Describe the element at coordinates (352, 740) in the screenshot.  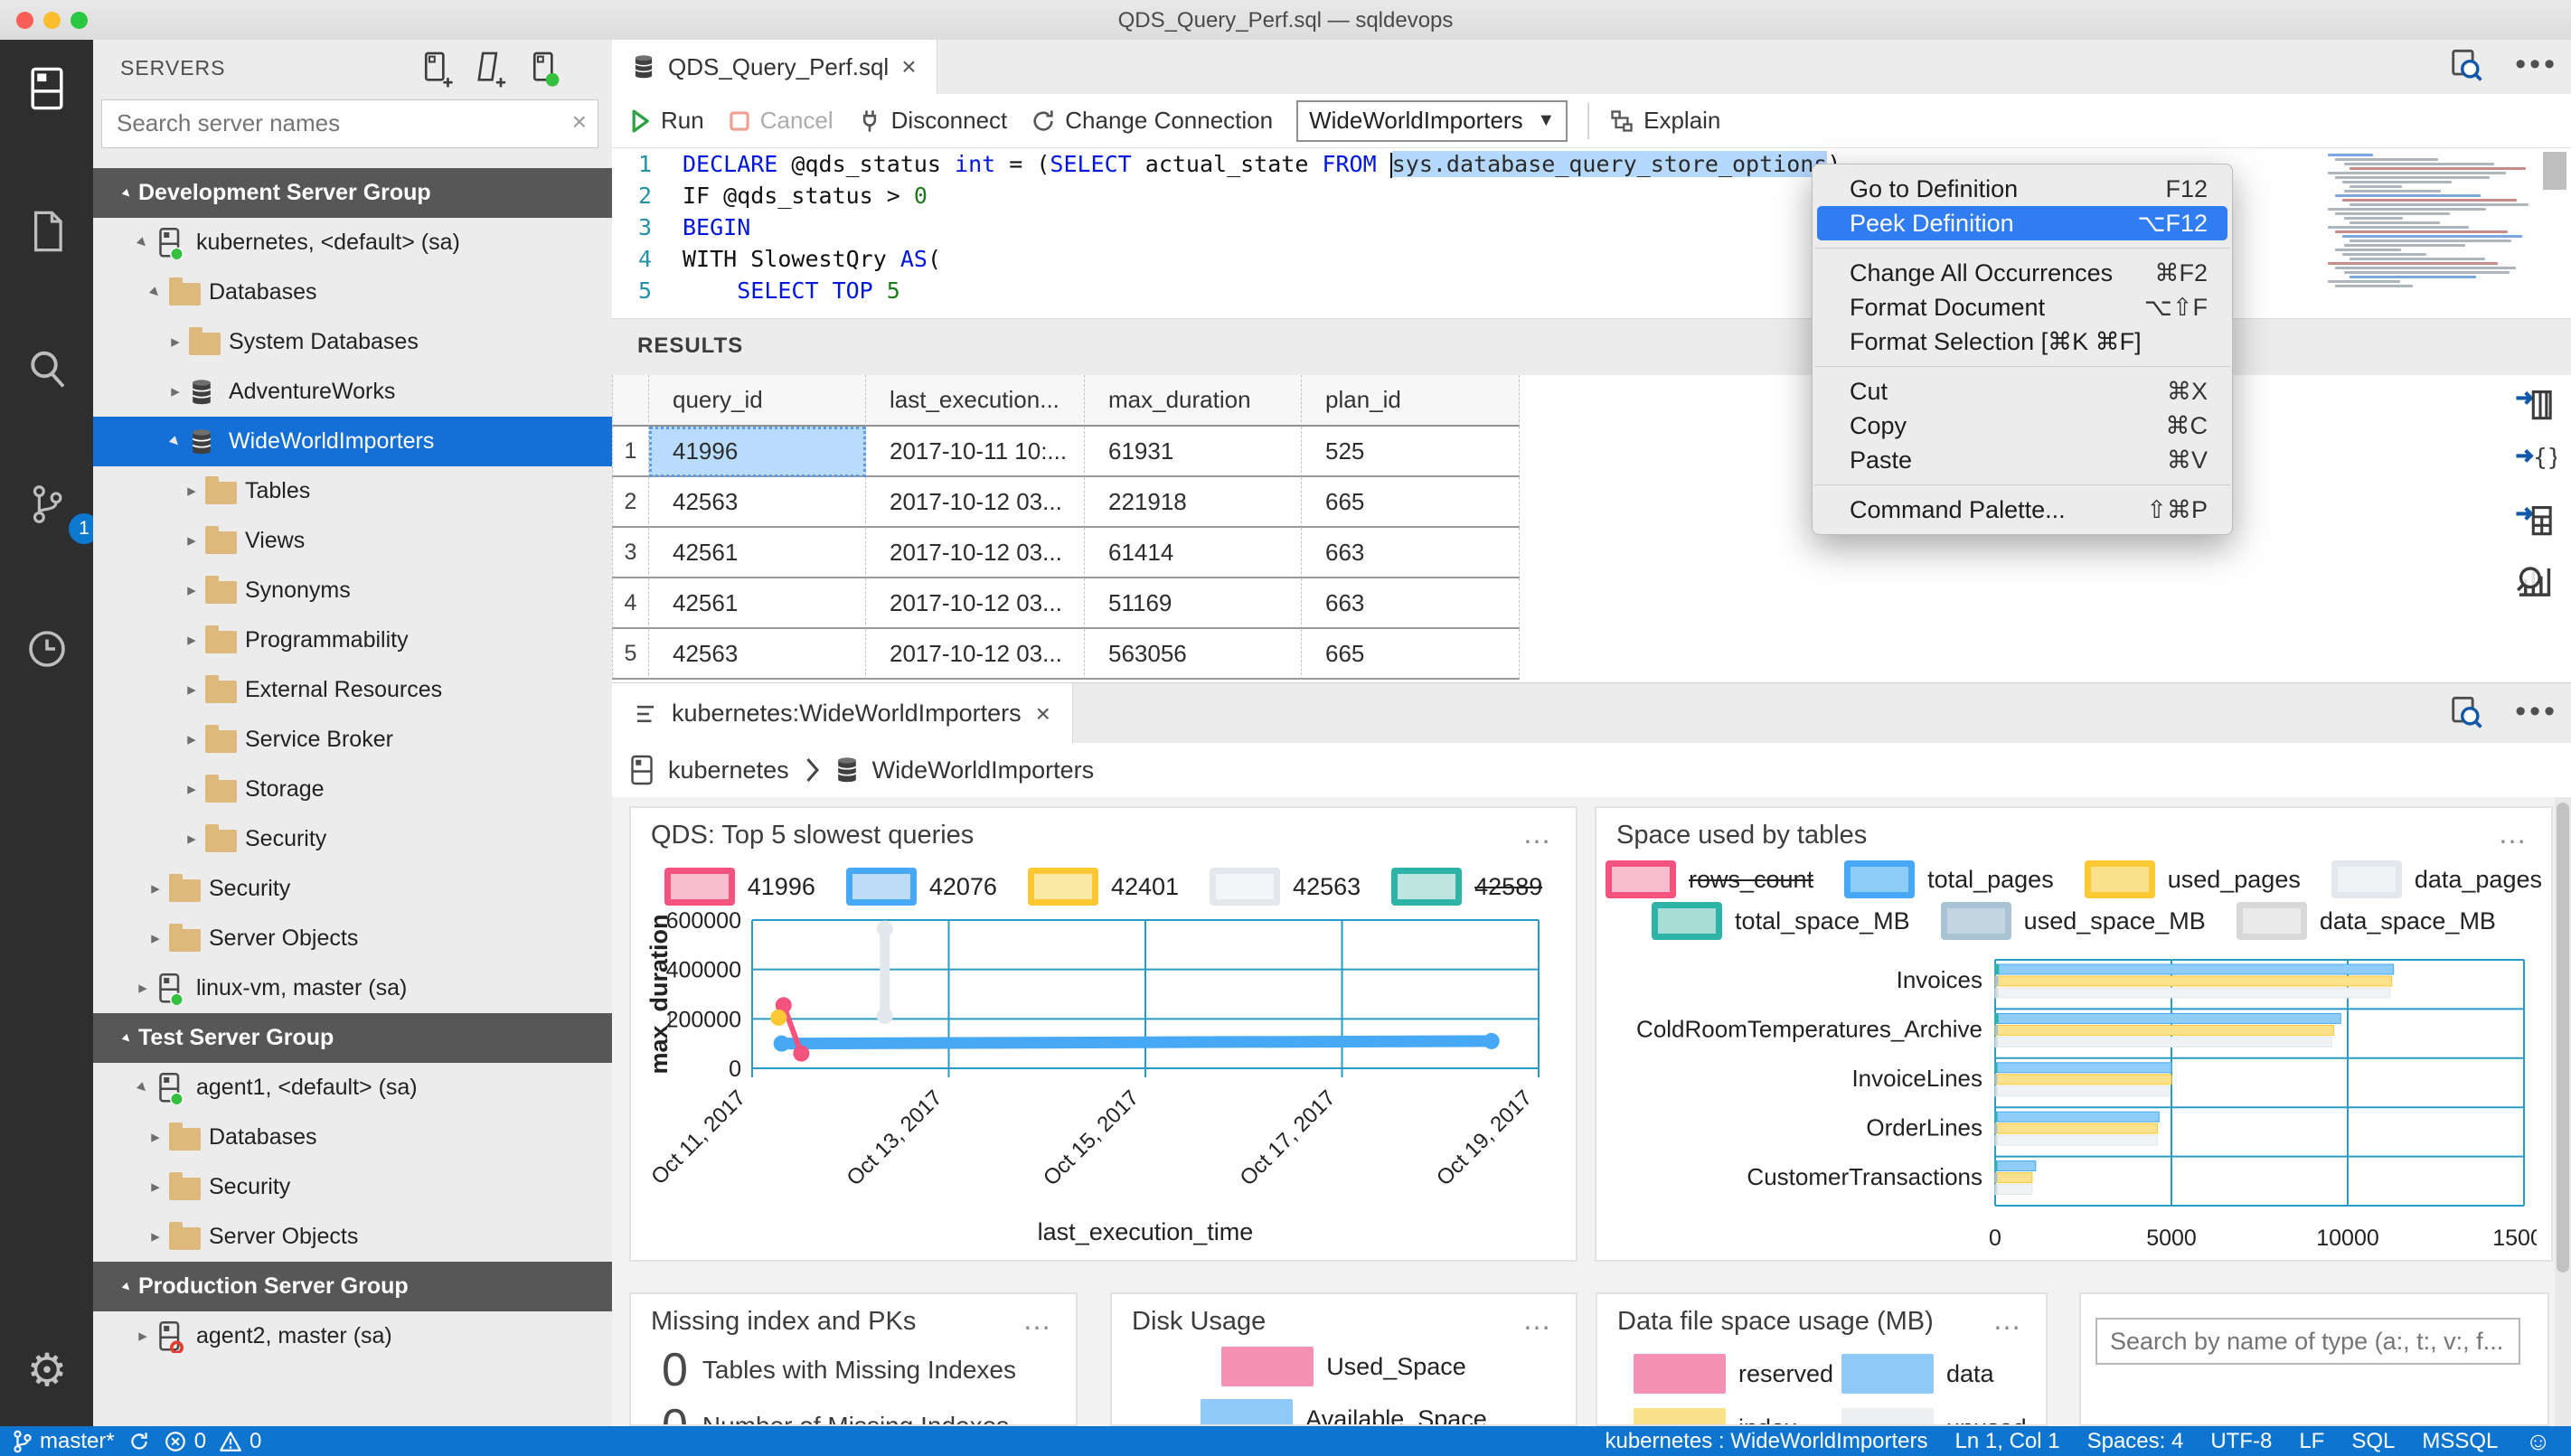
I see `tree-item: ▸ Service Broker` at that location.